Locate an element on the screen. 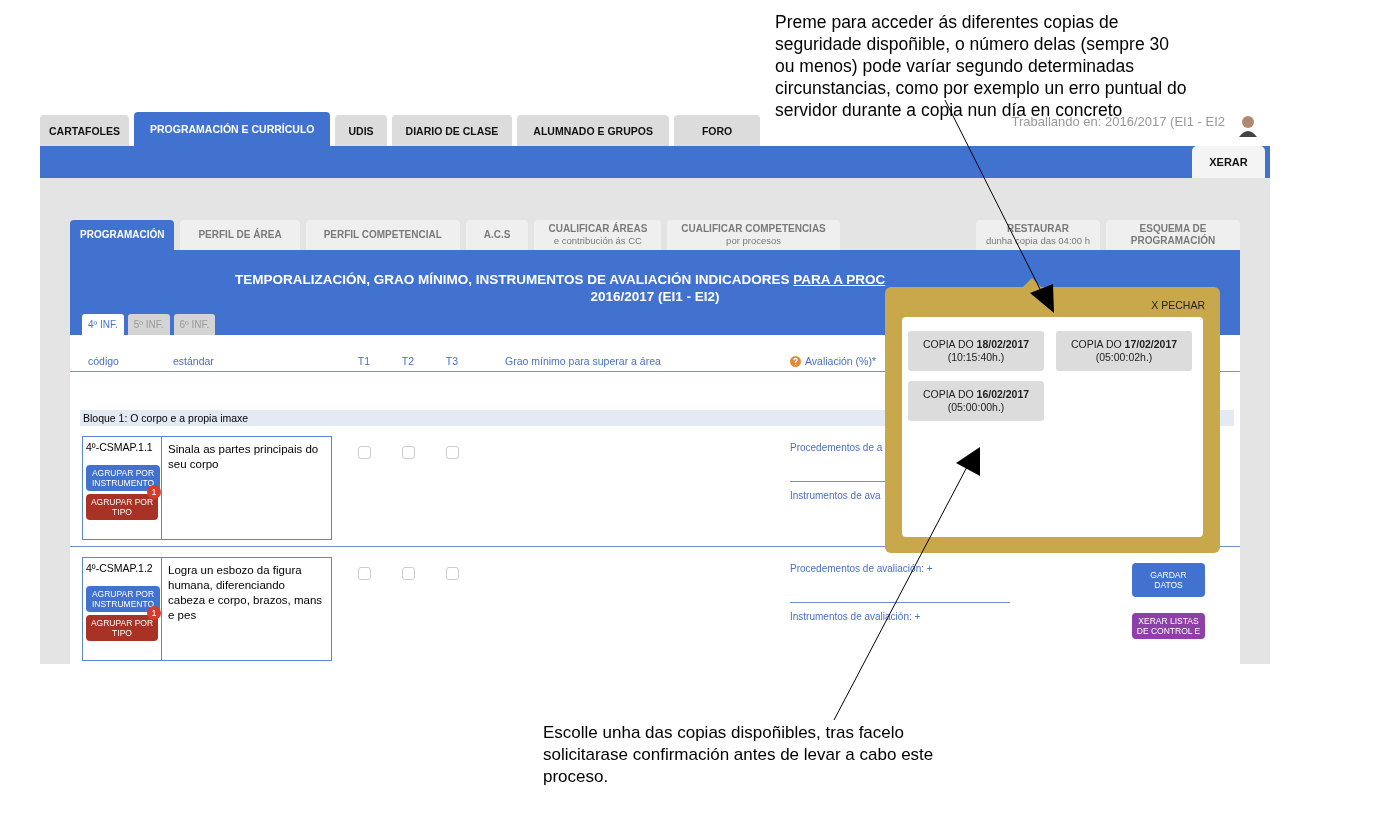 This screenshot has height=824, width=1388. backup-copy-button: COPIA DO 16/02/2017 (05:00:00h.) is located at coordinates (976, 401).